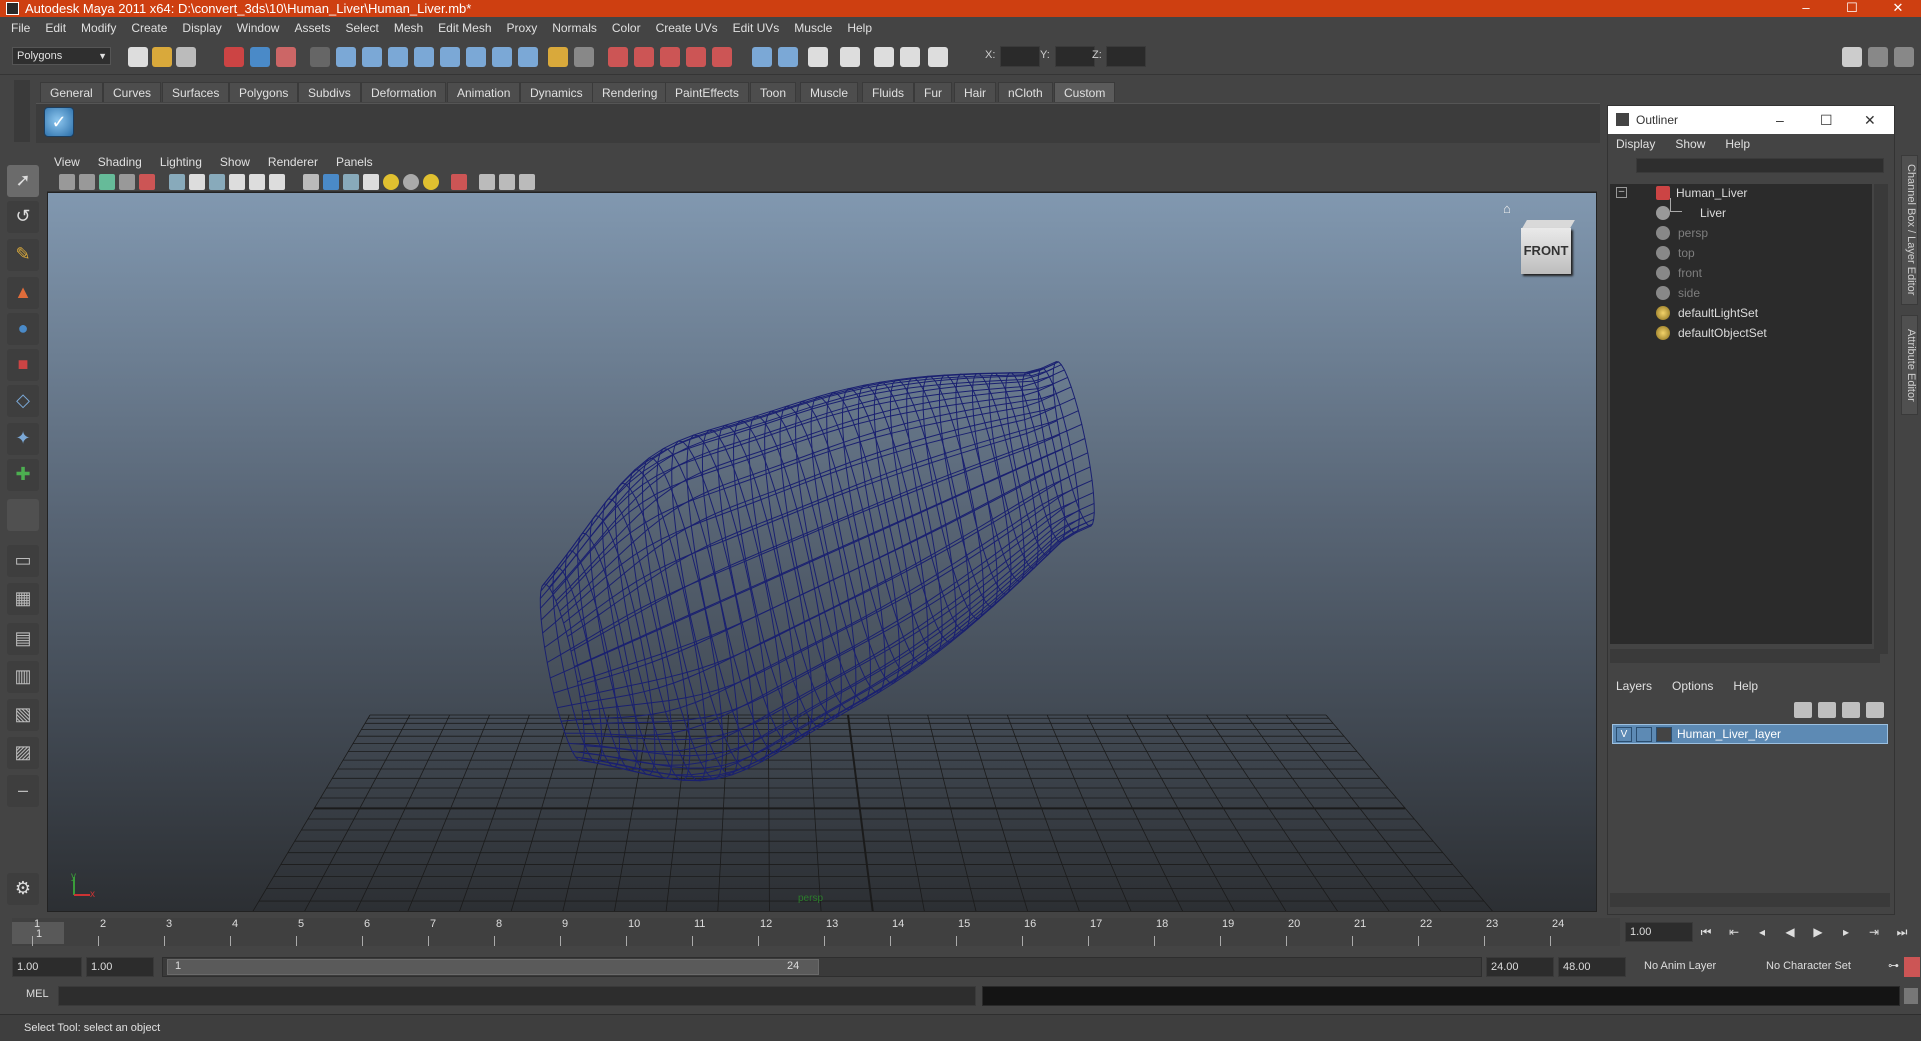  What do you see at coordinates (1126, 56) in the screenshot?
I see `z-field` at bounding box center [1126, 56].